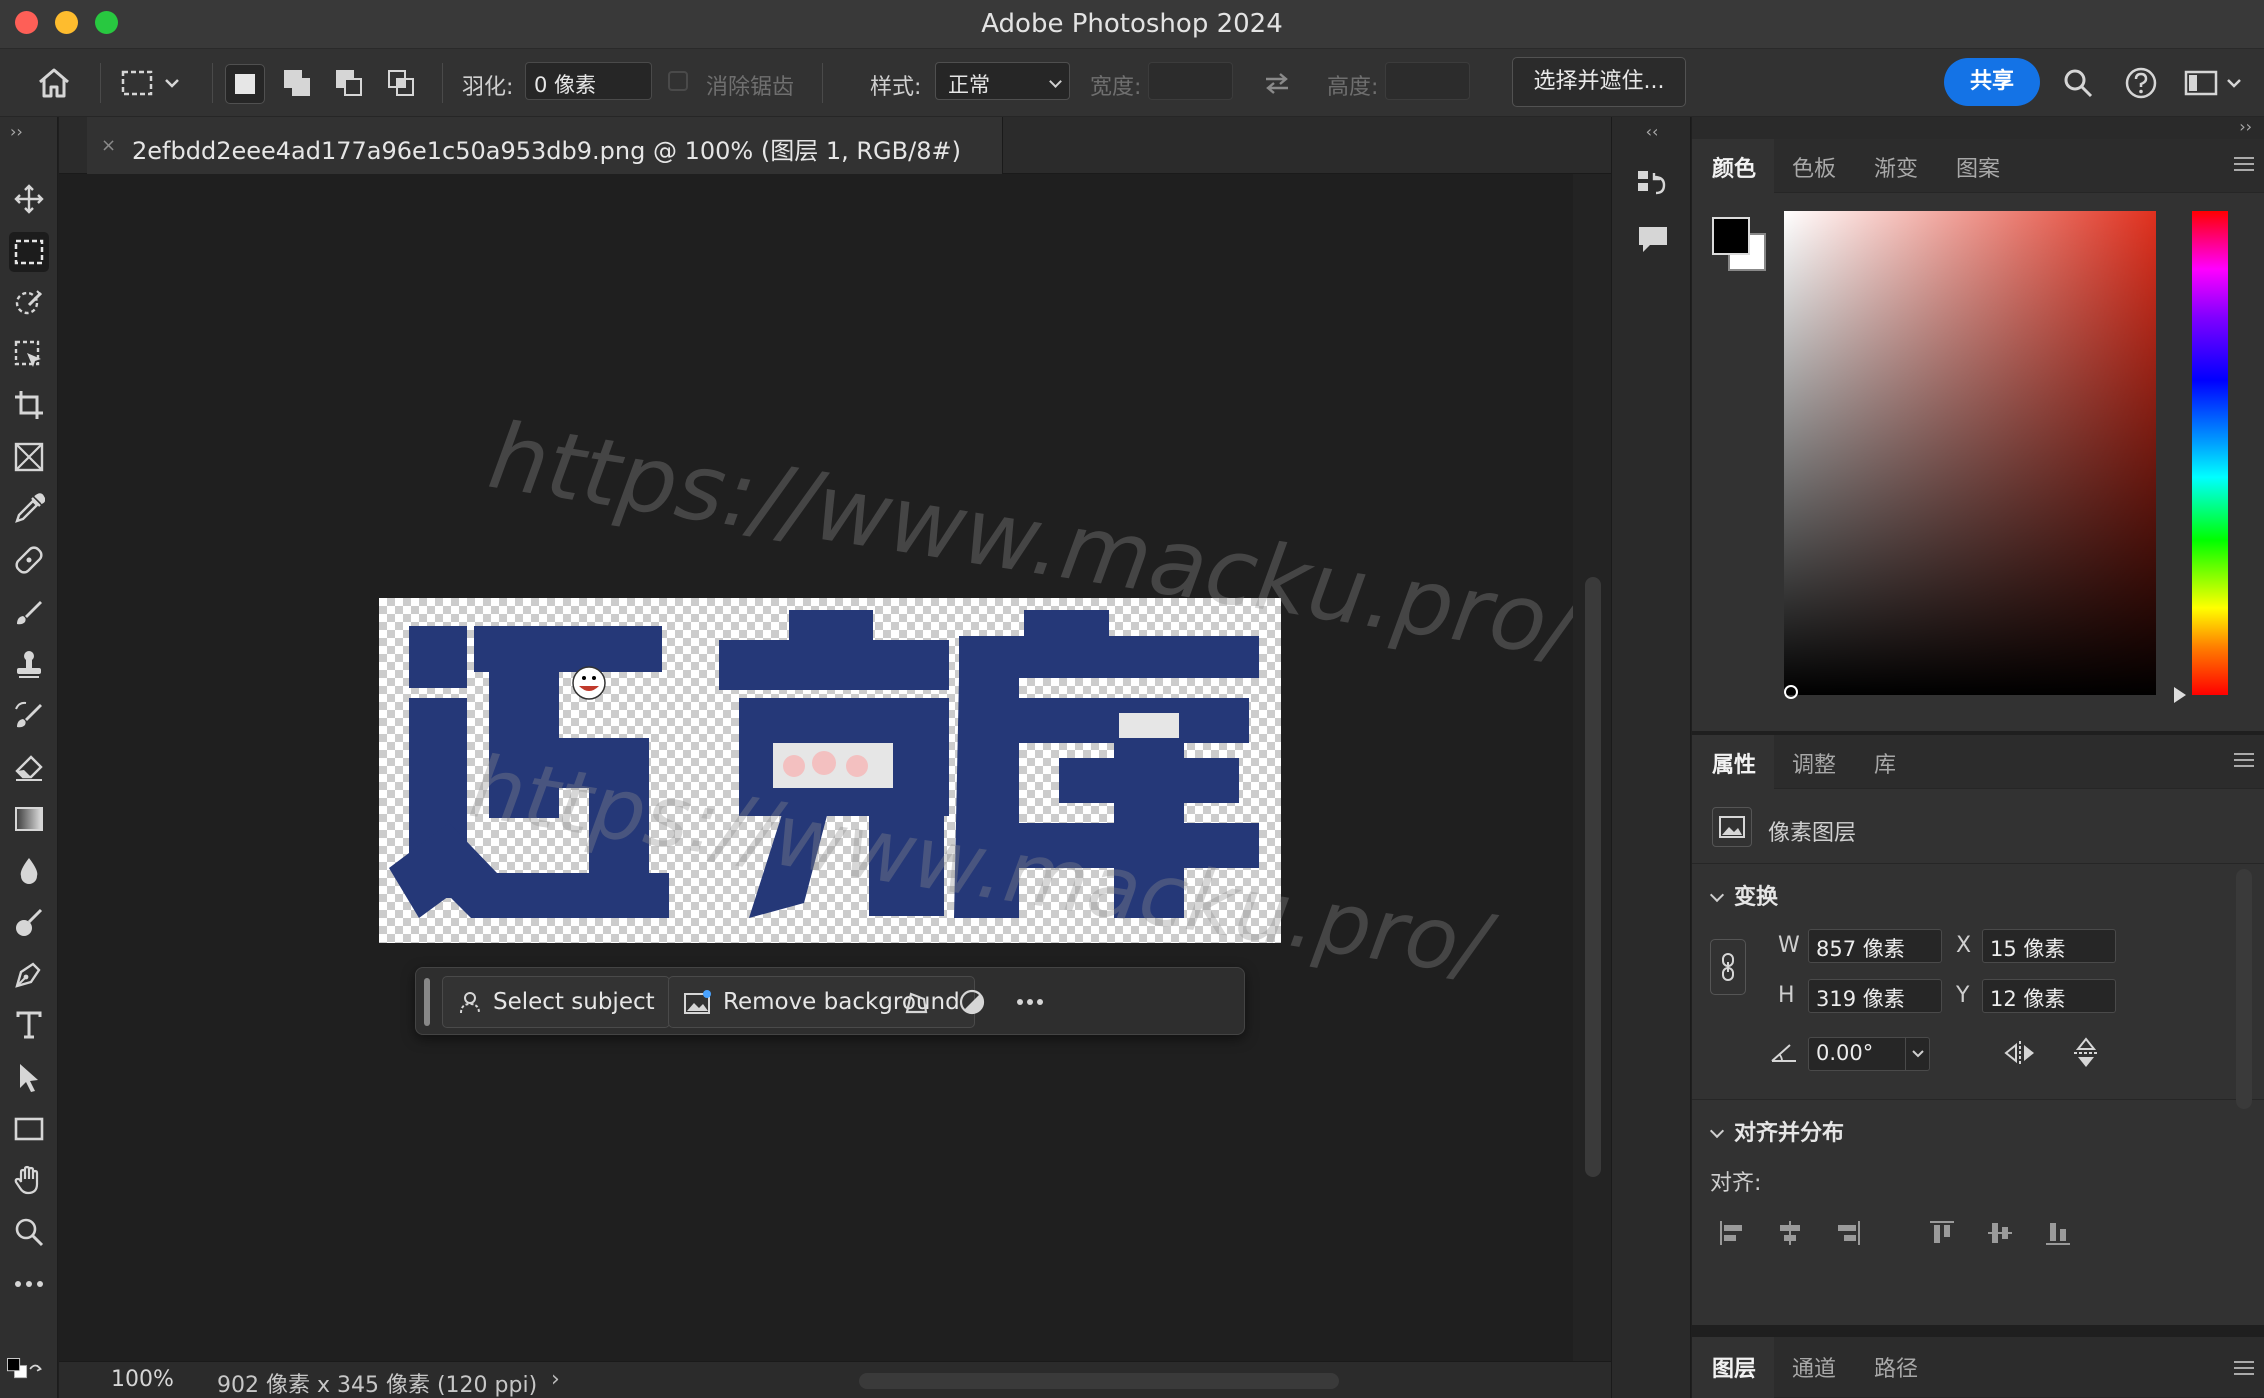 The width and height of the screenshot is (2264, 1398). Describe the element at coordinates (1992, 82) in the screenshot. I see `share-button: 共享` at that location.